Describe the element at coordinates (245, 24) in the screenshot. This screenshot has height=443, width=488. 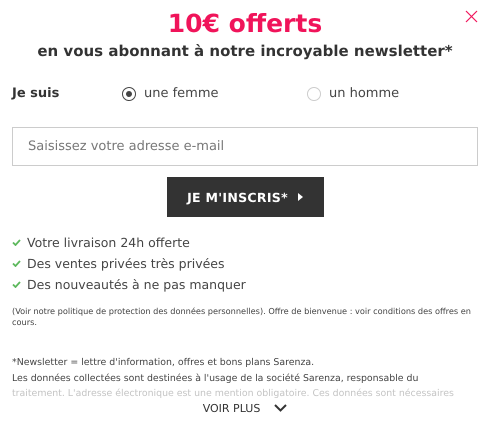
I see `offer-title: 10€ offerts` at that location.